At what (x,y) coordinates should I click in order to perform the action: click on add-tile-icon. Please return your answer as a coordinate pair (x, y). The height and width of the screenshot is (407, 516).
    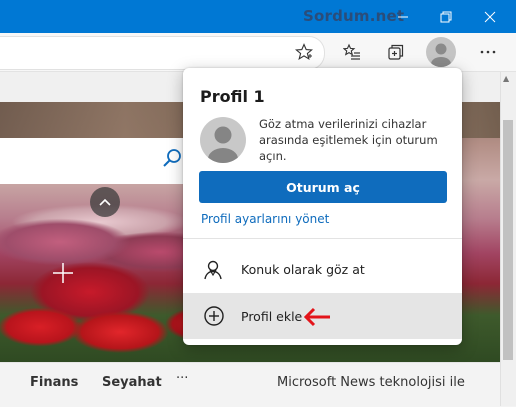
    Looking at the image, I should click on (63, 273).